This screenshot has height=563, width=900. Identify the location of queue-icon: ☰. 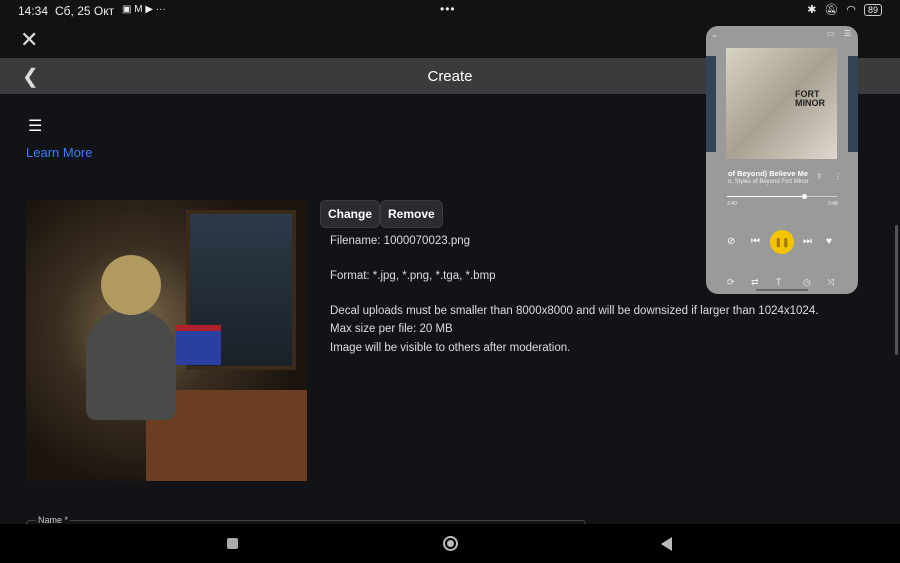
(847, 33).